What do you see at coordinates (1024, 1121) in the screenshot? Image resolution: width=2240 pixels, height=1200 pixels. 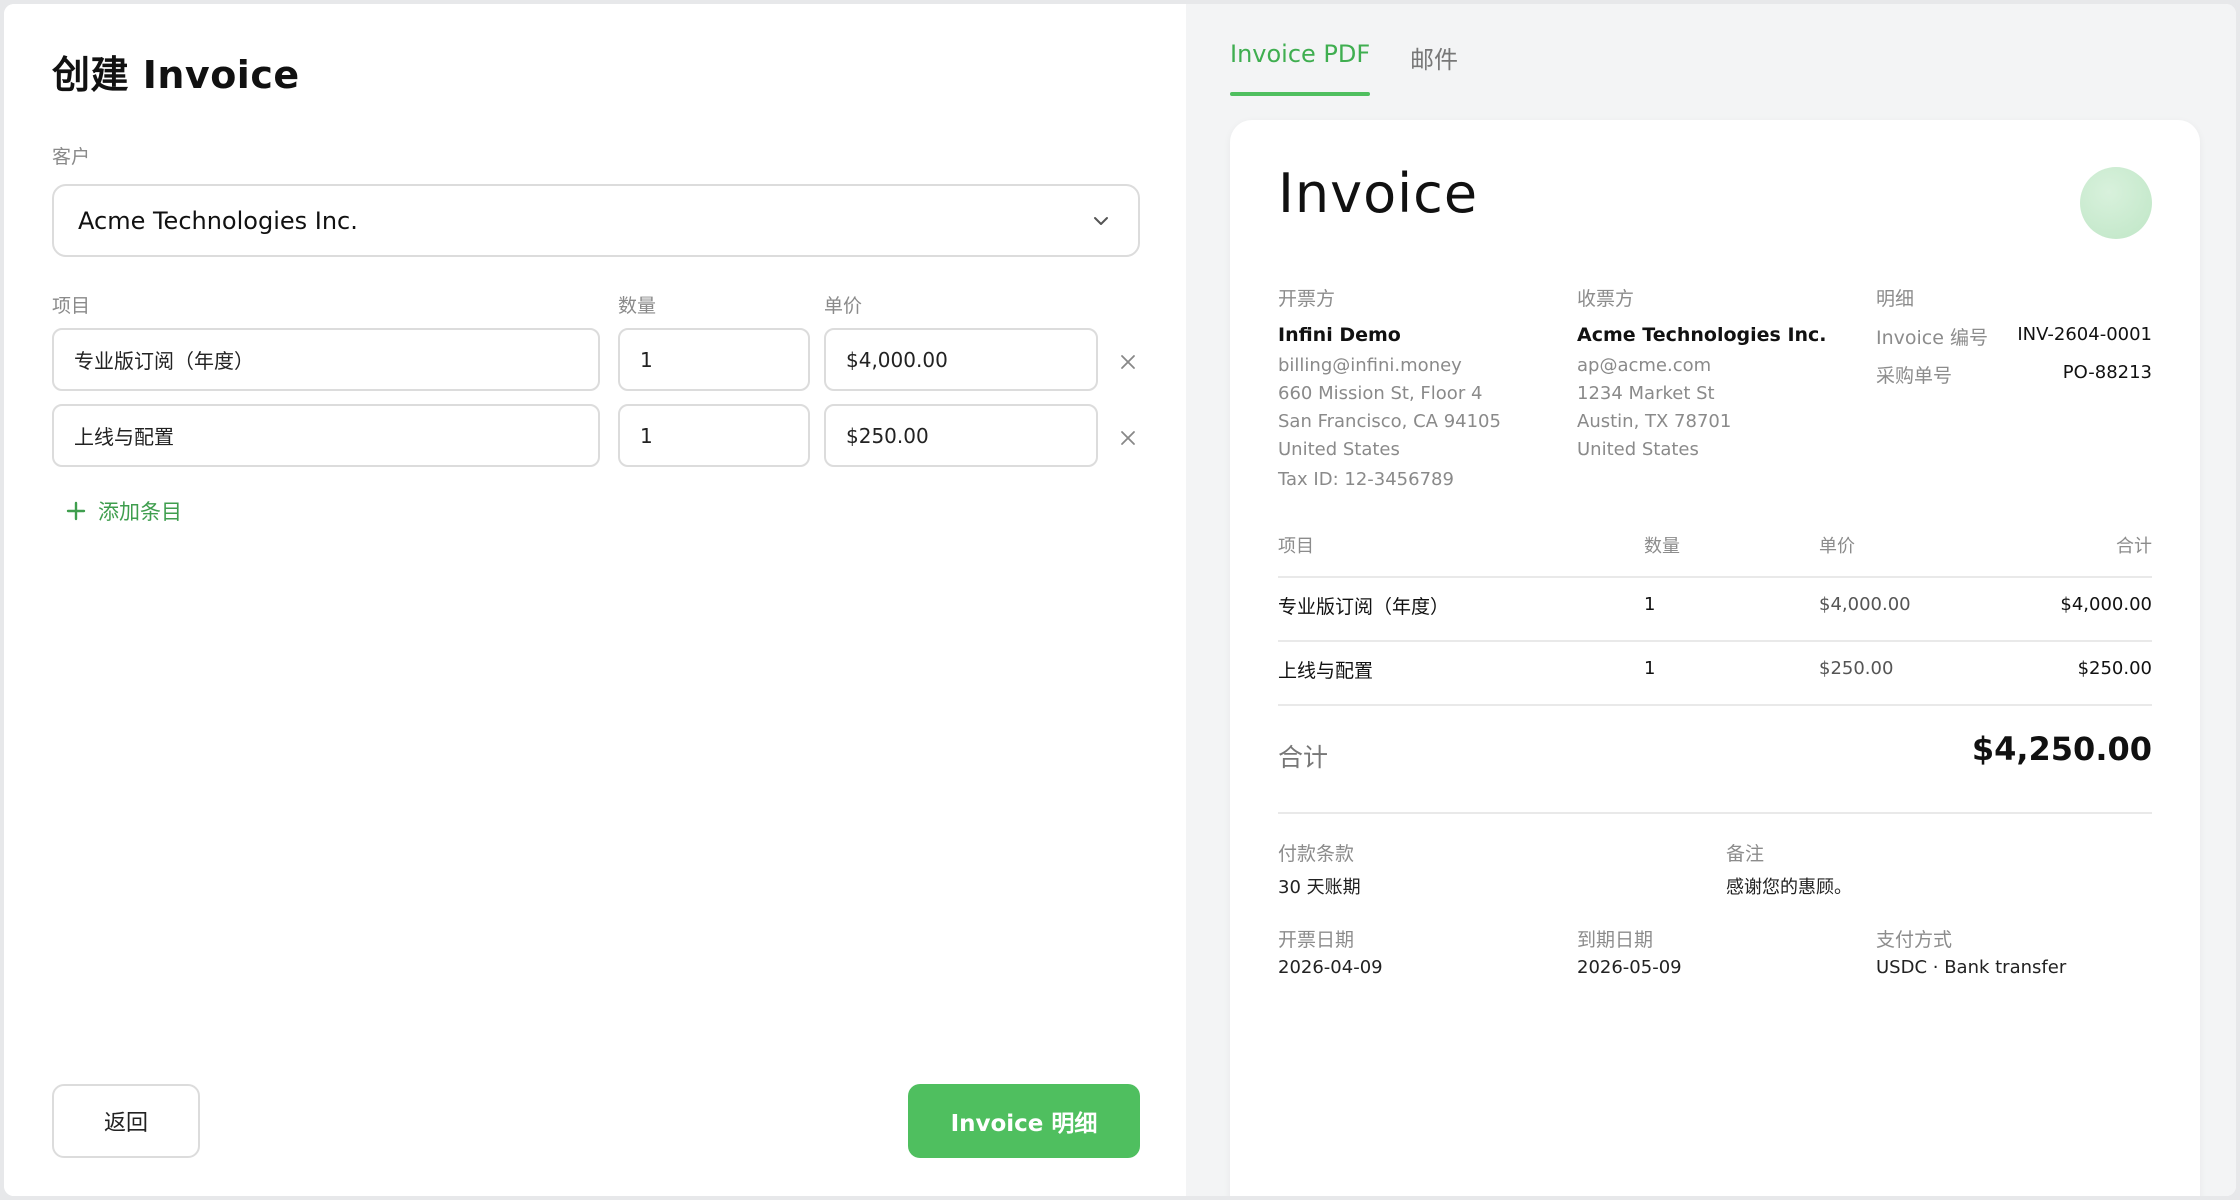 I see `invoice-details-button: Invoice 明细` at bounding box center [1024, 1121].